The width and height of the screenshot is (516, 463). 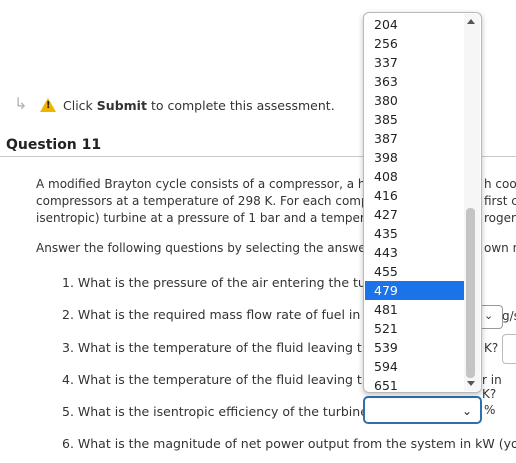 I want to click on scroll-down-arrow-icon, so click(x=471, y=383).